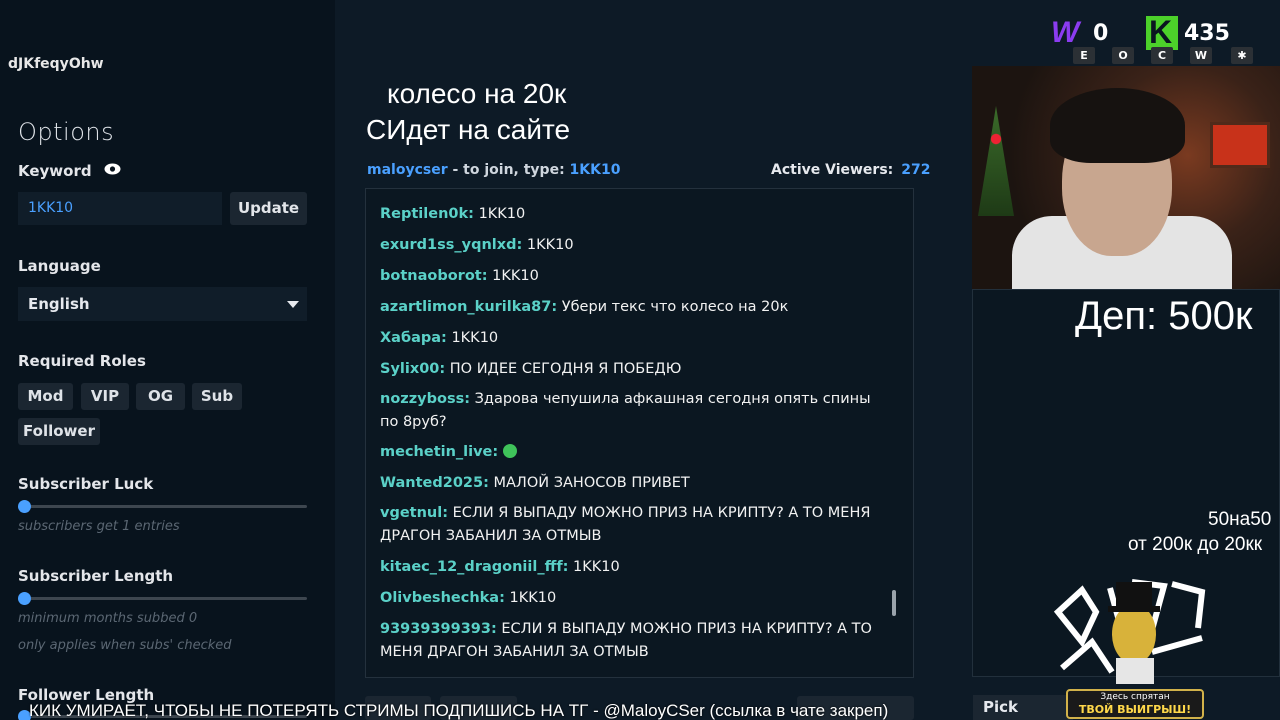 The width and height of the screenshot is (1280, 720). I want to click on language-label: Language, so click(59, 266).